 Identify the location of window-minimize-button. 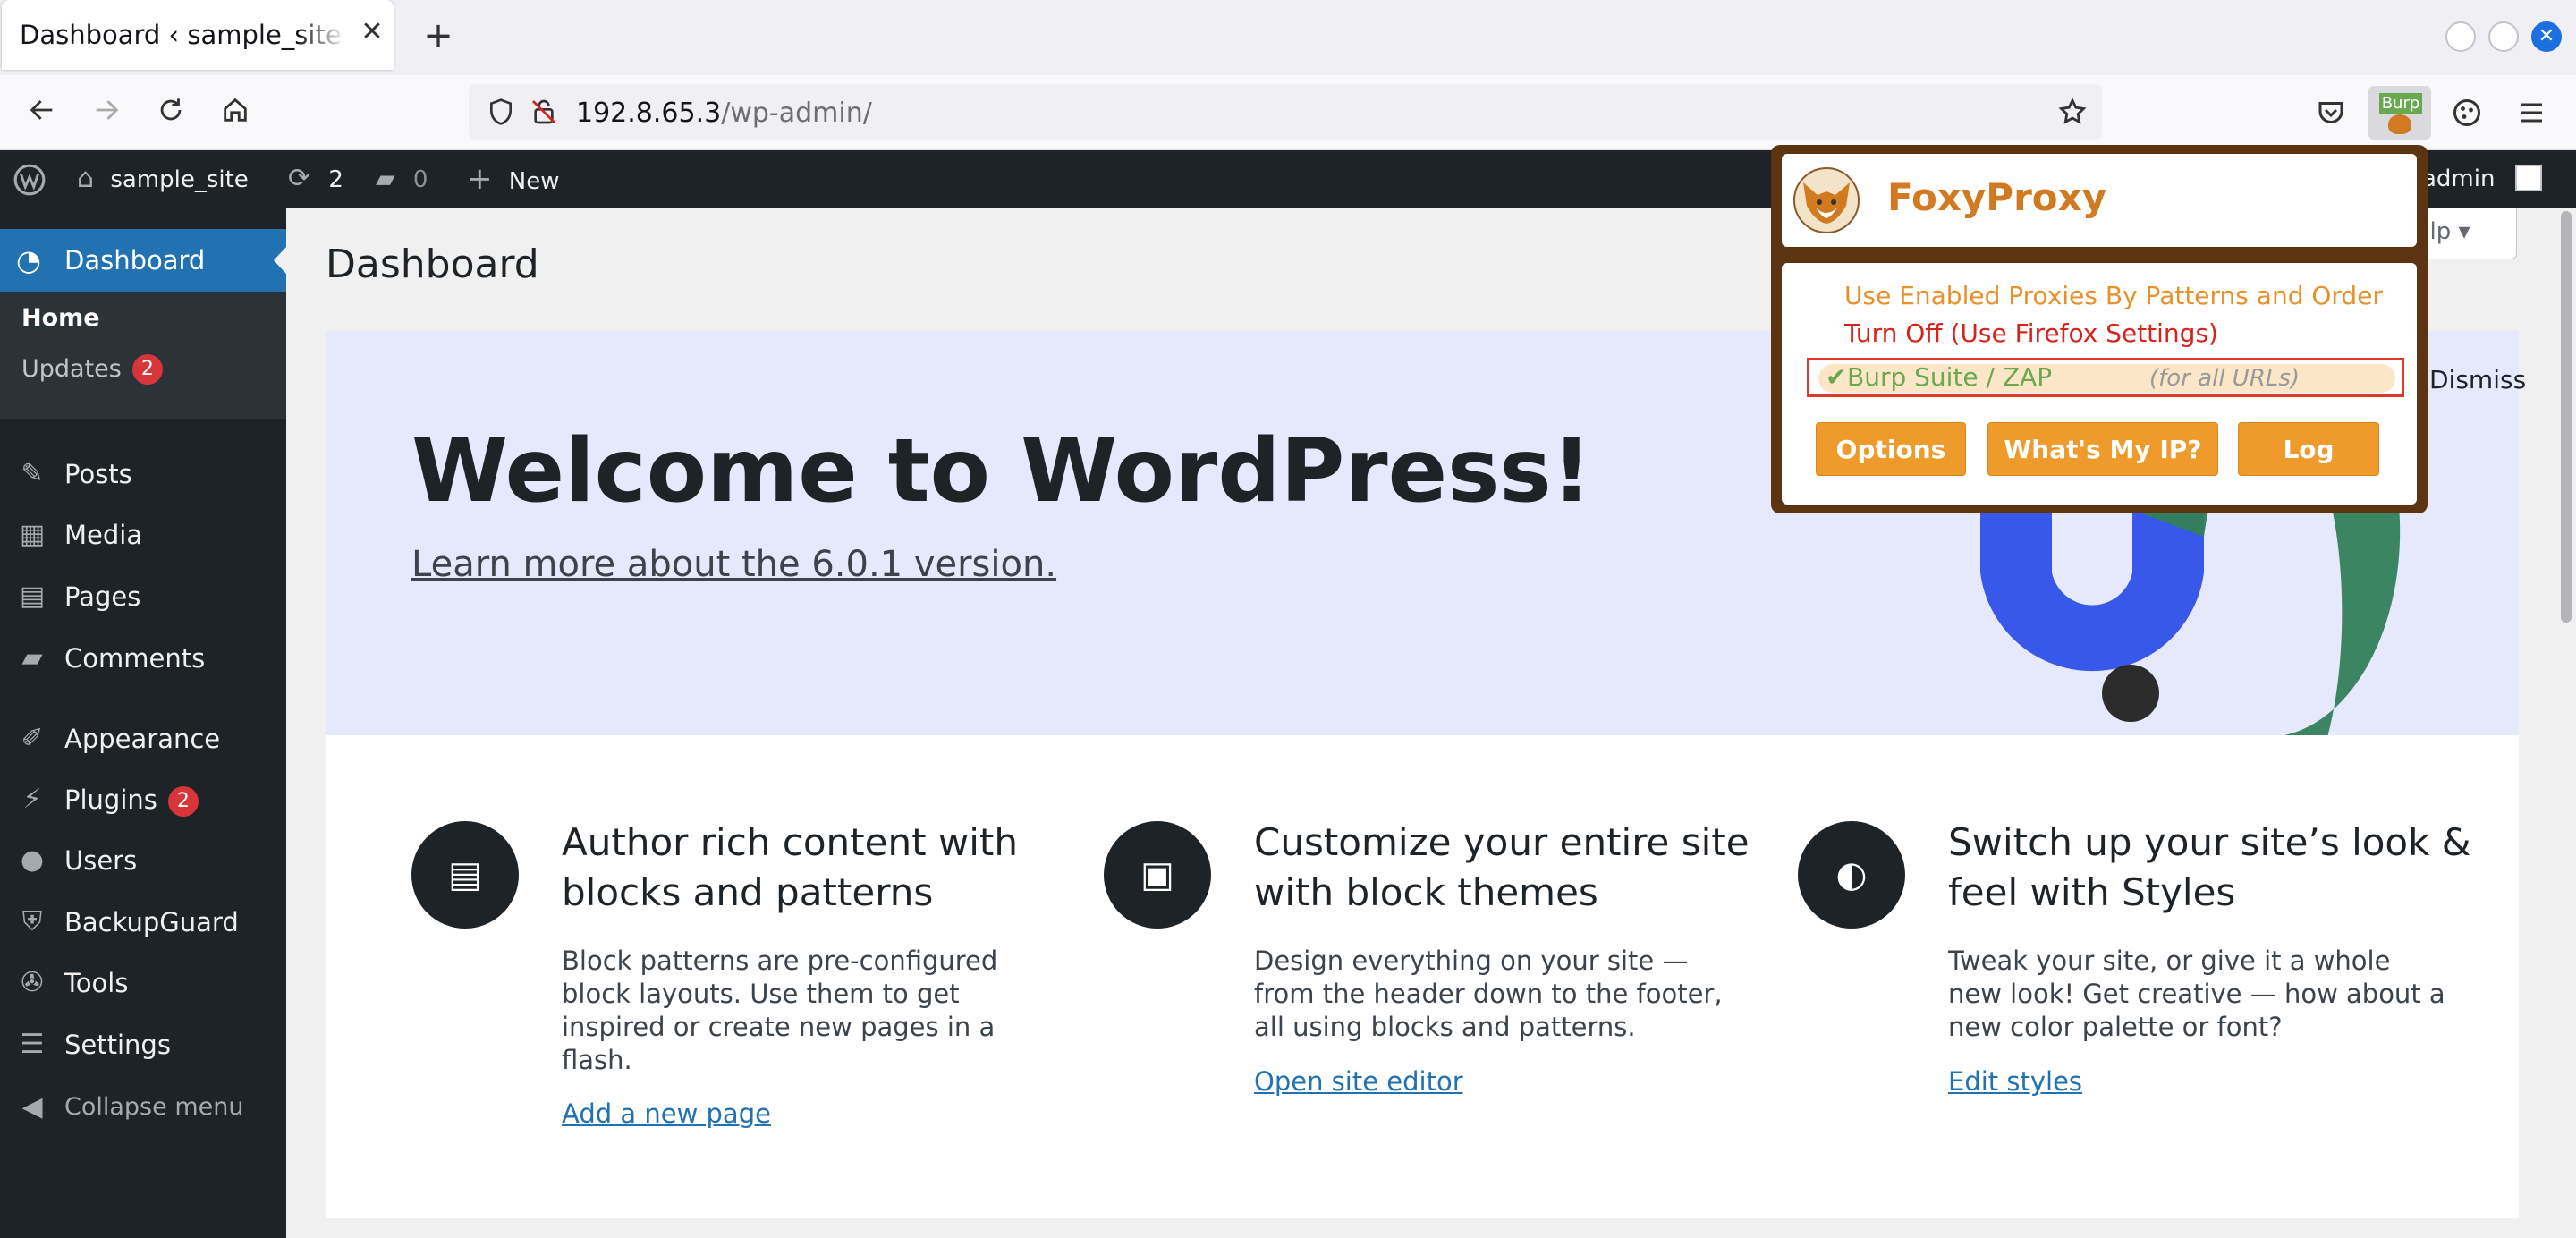
(2460, 36).